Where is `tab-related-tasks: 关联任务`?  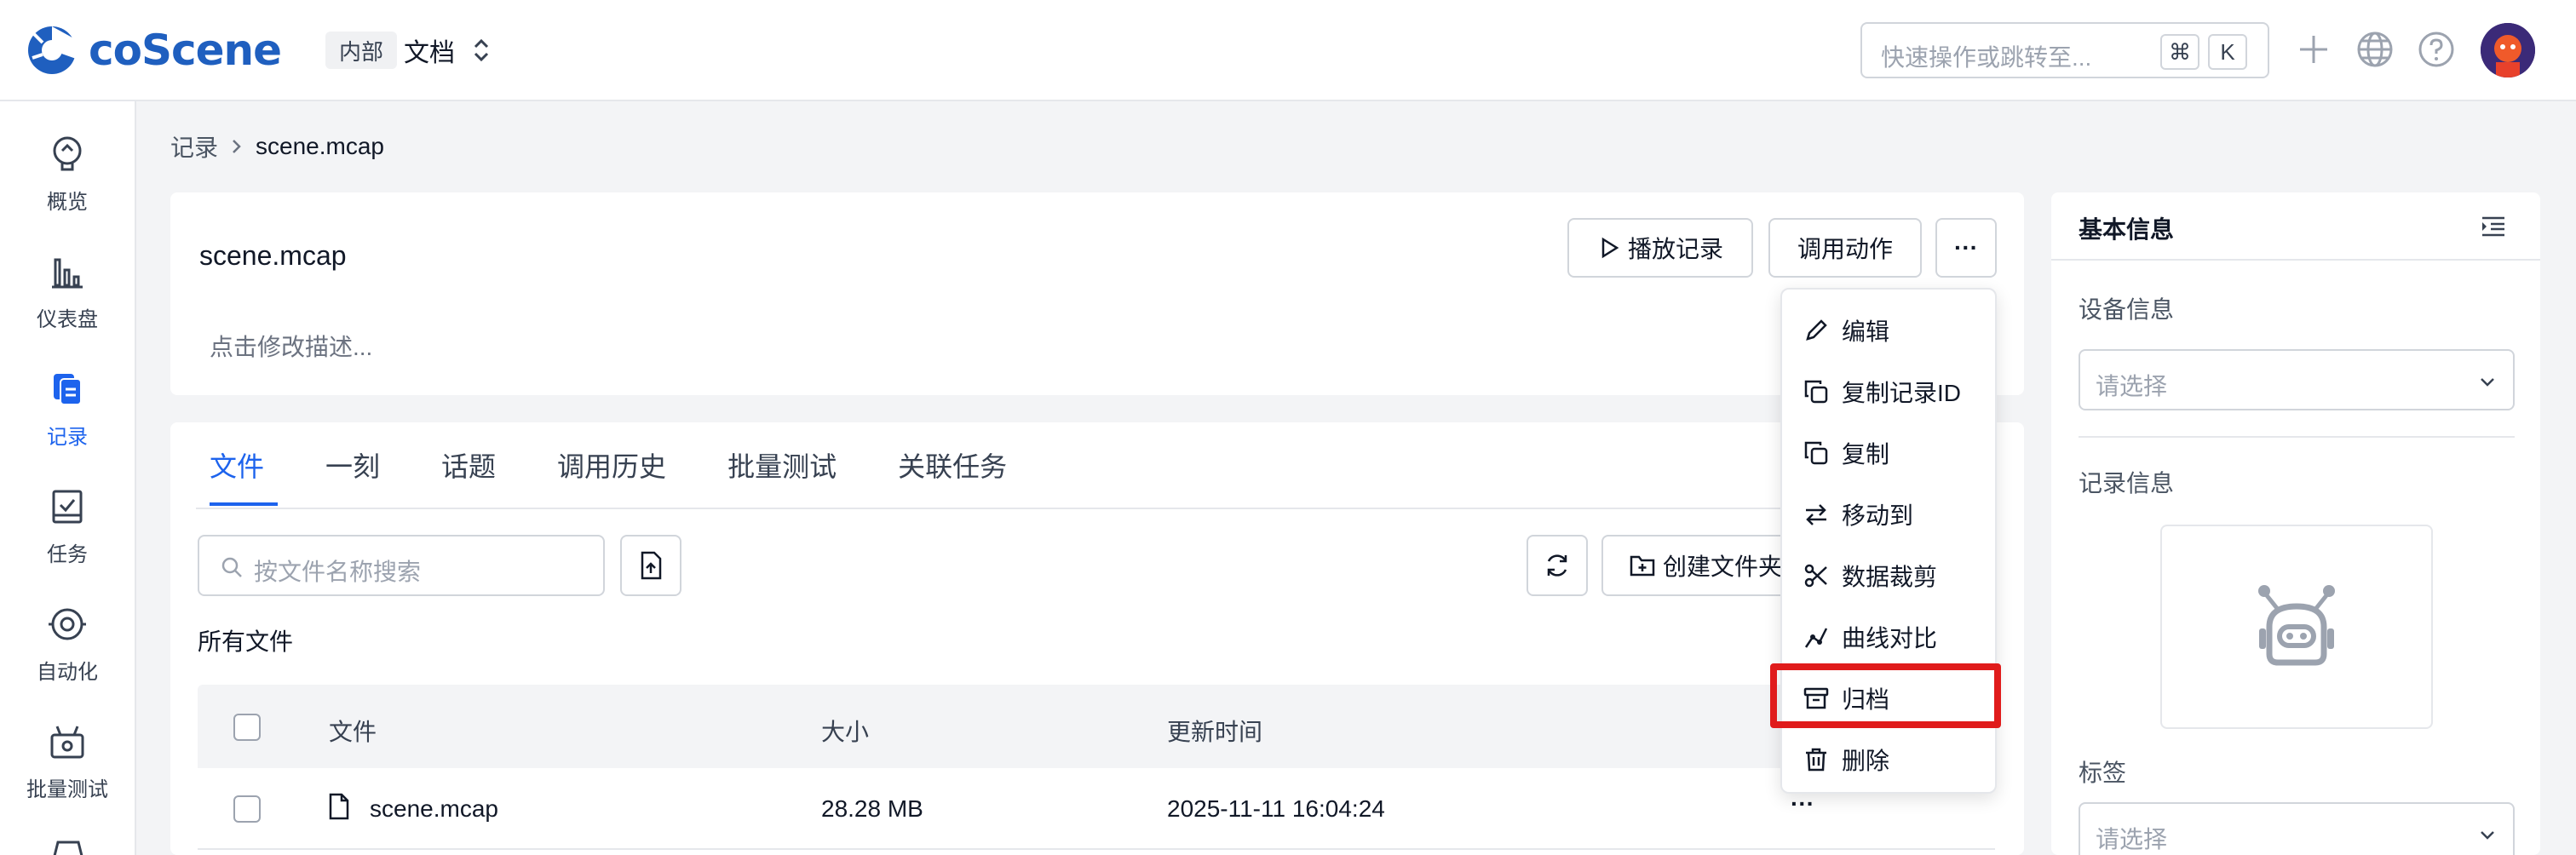
tab-related-tasks: 关联任务 is located at coordinates (952, 465).